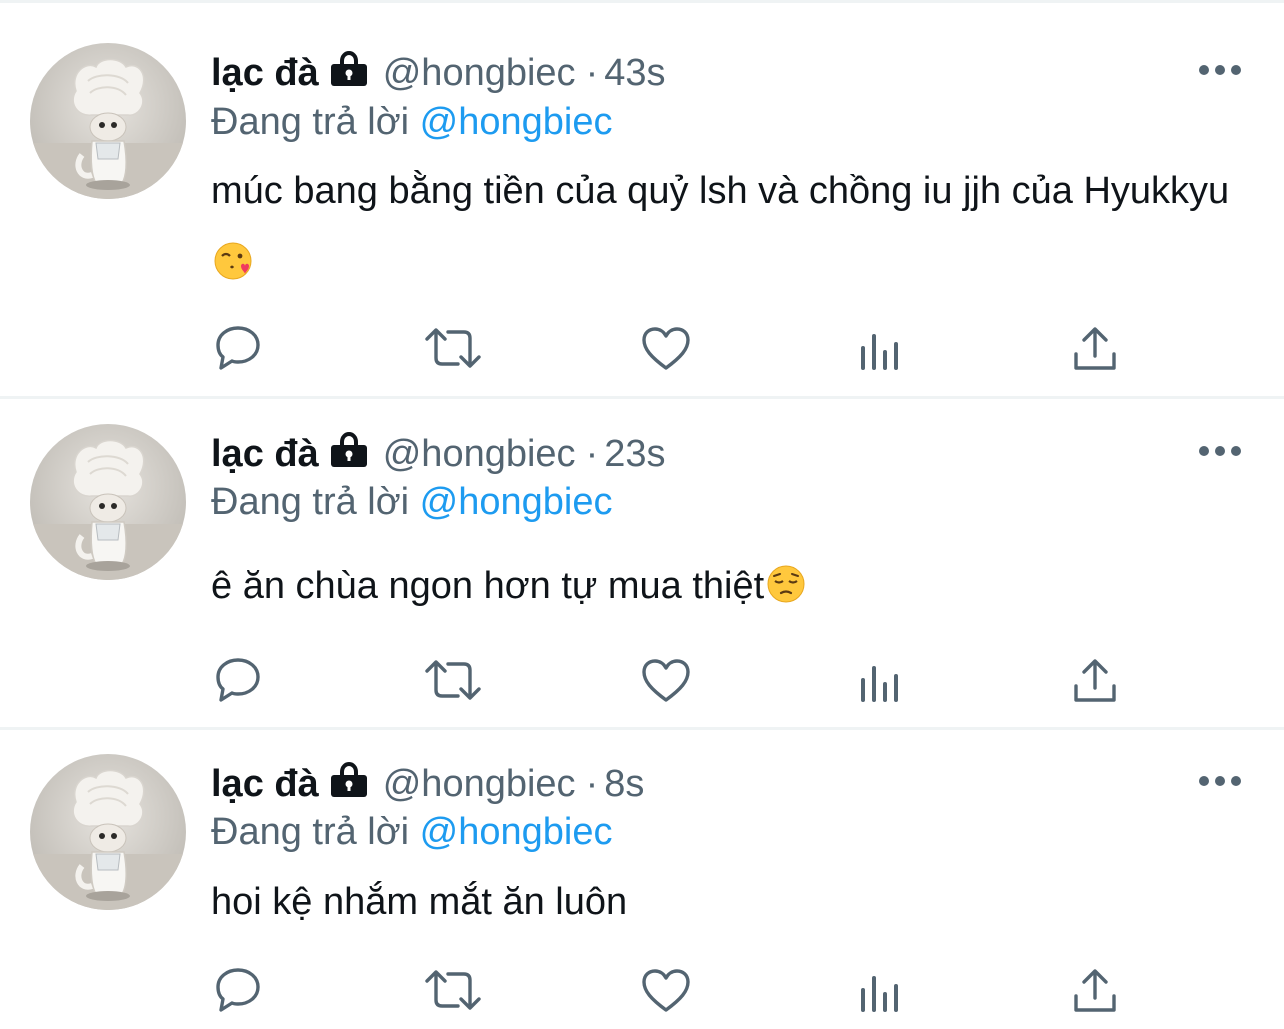 Image resolution: width=1284 pixels, height=1029 pixels. What do you see at coordinates (265, 784) in the screenshot?
I see `display-name: lạc đà` at bounding box center [265, 784].